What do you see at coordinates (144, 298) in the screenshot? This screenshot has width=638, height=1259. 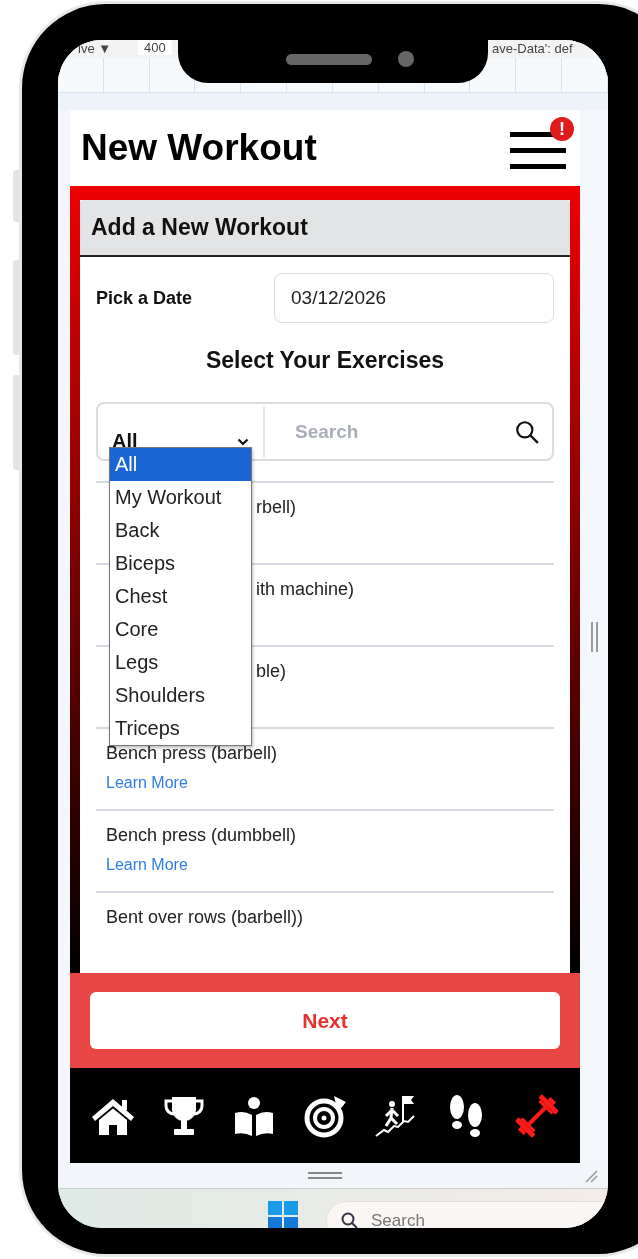 I see `date-label: Pick a Date` at bounding box center [144, 298].